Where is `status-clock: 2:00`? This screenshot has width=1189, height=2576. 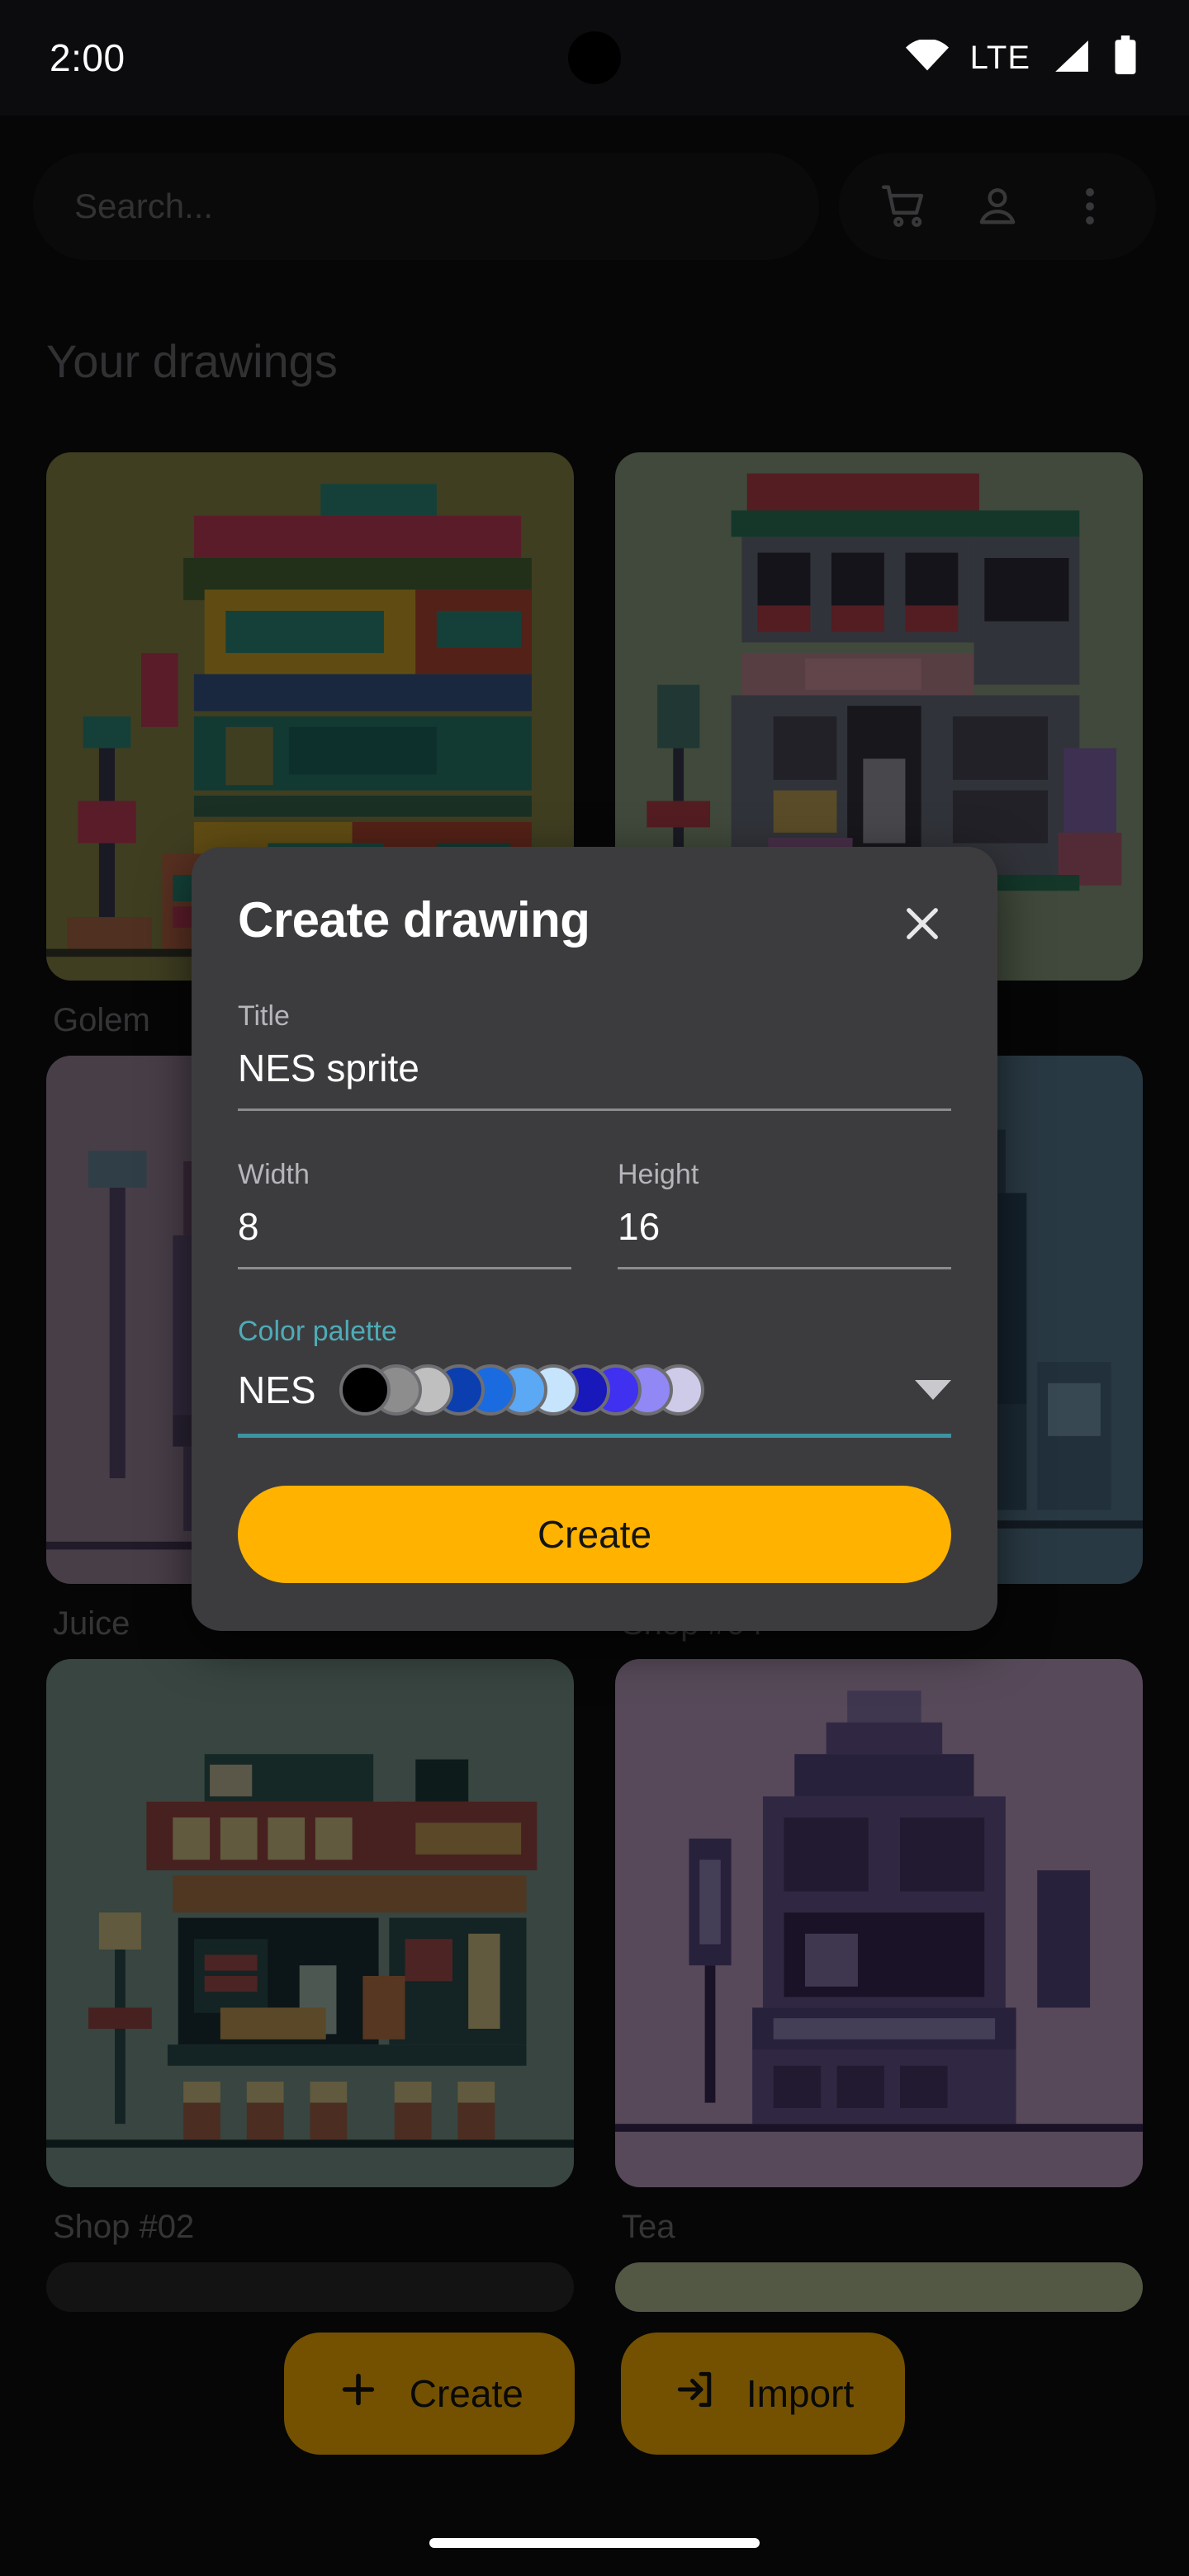 status-clock: 2:00 is located at coordinates (88, 57).